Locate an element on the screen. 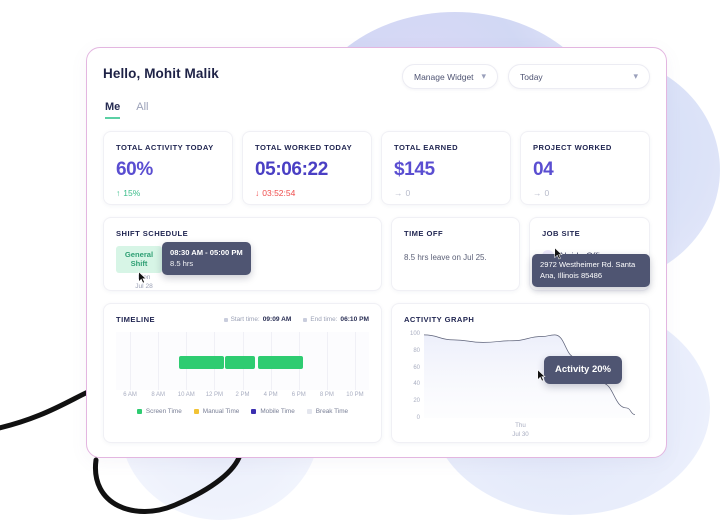 This screenshot has width=727, height=531. shift-date-date: Jul 28 is located at coordinates (144, 286).